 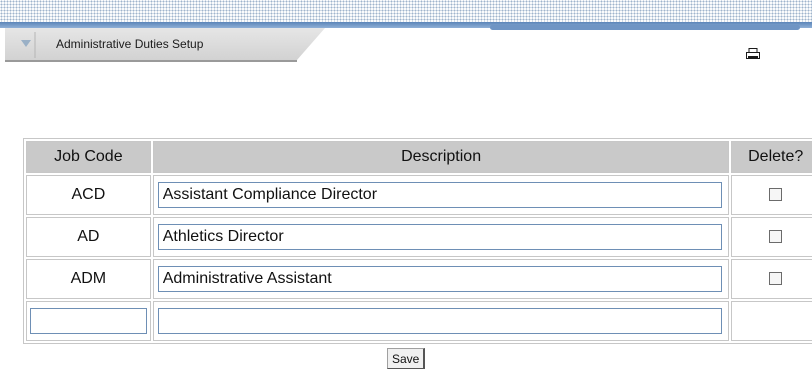 What do you see at coordinates (88, 195) in the screenshot?
I see `job-code-cell: ACD` at bounding box center [88, 195].